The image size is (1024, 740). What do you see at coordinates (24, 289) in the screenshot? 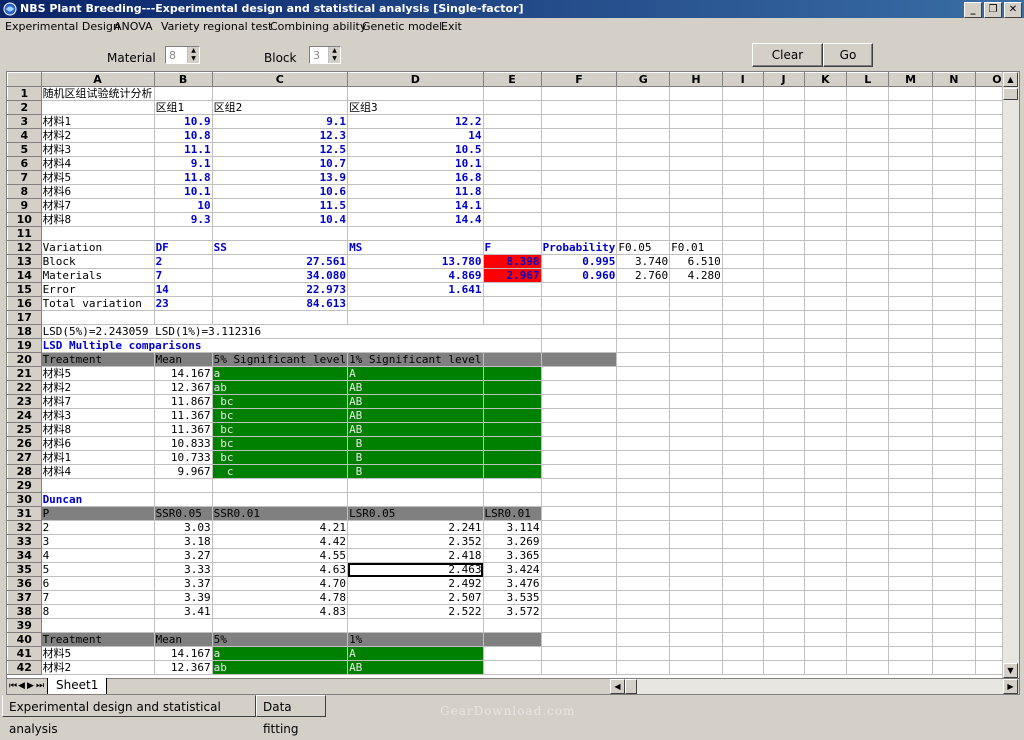
I see `row-header: 15` at bounding box center [24, 289].